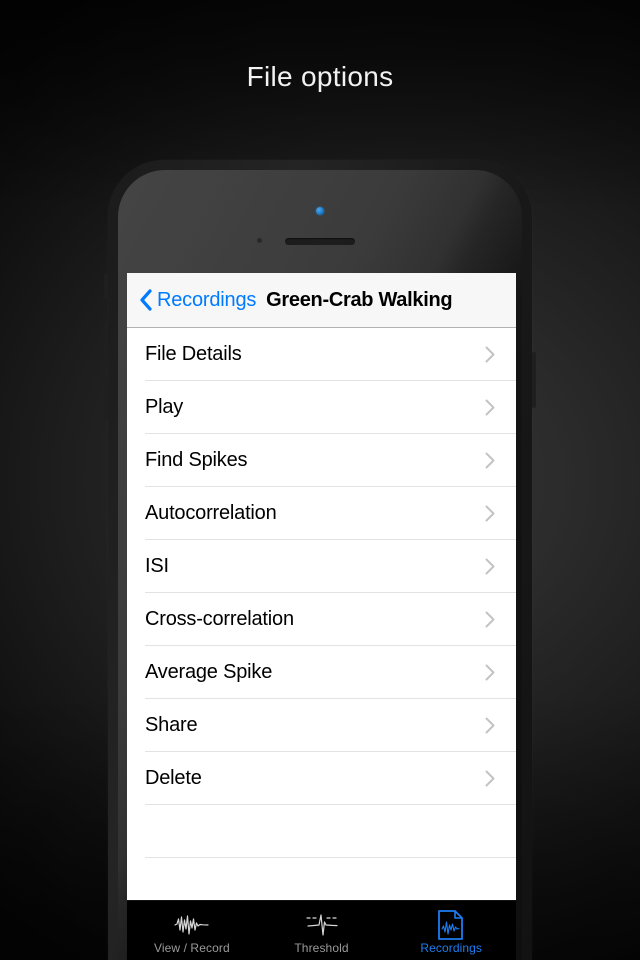  What do you see at coordinates (196, 459) in the screenshot?
I see `list-item-label: Find Spikes` at bounding box center [196, 459].